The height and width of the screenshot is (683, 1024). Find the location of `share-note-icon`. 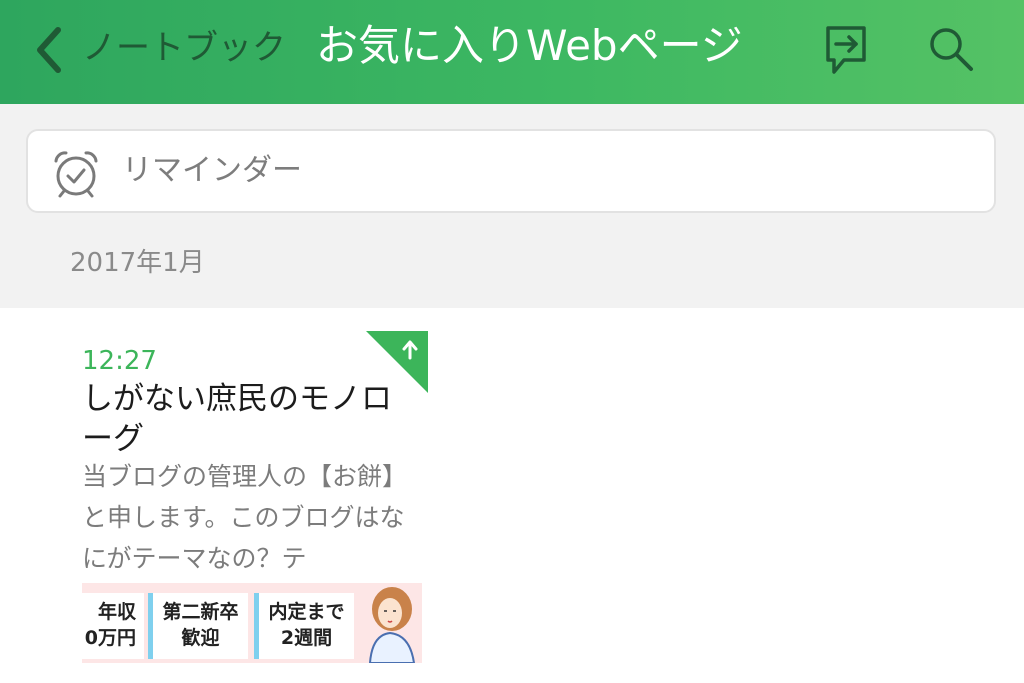

share-note-icon is located at coordinates (846, 50).